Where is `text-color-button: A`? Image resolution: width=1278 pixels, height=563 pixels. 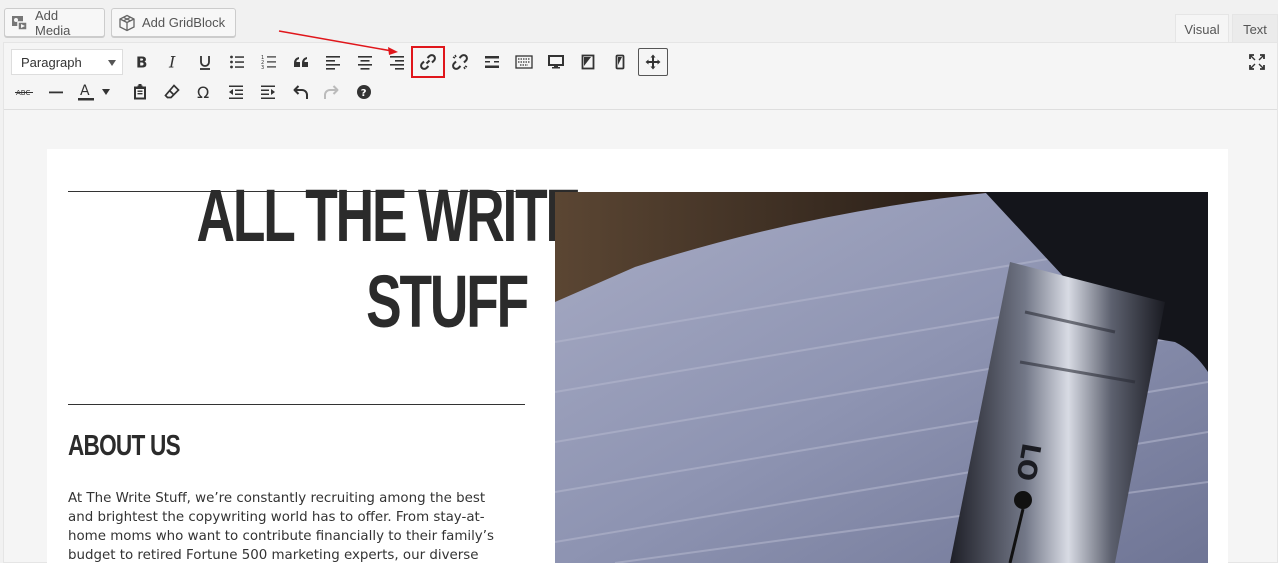 text-color-button: A is located at coordinates (86, 92).